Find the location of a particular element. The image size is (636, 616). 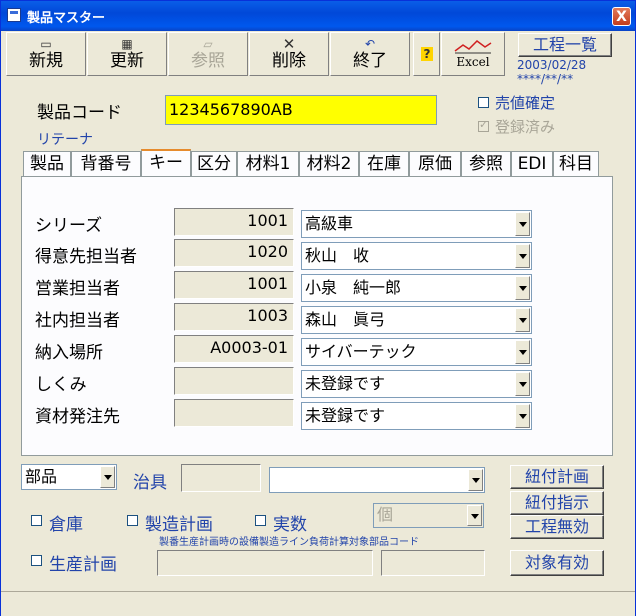

exit-button: ↶ 終了 is located at coordinates (370, 54).